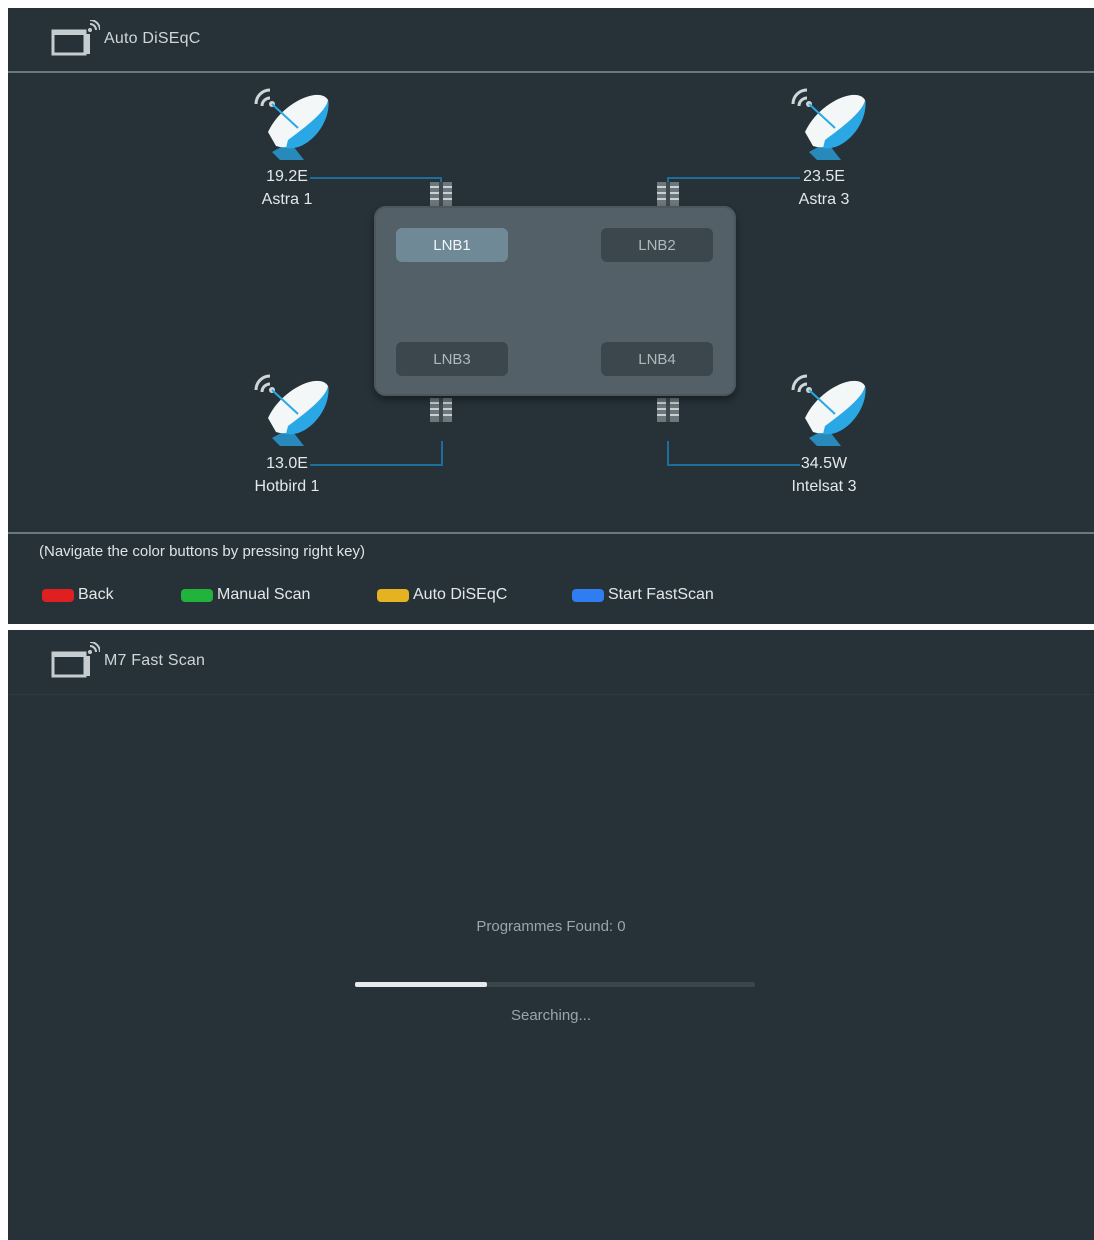 Image resolution: width=1094 pixels, height=1240 pixels. What do you see at coordinates (58, 595) in the screenshot?
I see `red-key-icon` at bounding box center [58, 595].